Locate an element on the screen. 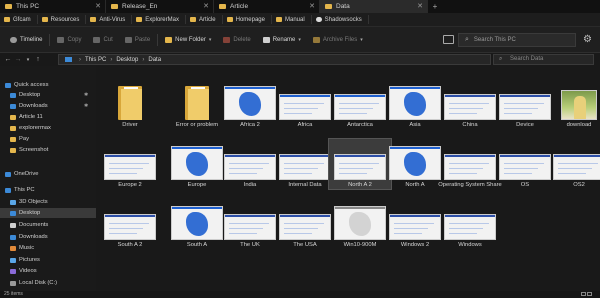 Image resolution: width=600 pixels, height=298 pixels. toolbar-search-box: ⌕ Search This PC is located at coordinates (517, 40).